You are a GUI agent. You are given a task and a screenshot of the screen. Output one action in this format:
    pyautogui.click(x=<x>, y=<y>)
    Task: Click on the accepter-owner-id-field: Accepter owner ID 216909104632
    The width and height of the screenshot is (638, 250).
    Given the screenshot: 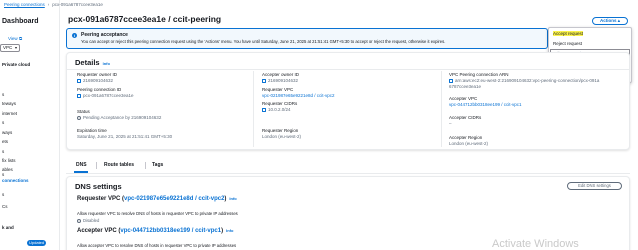 What is the action you would take?
    pyautogui.click(x=280, y=78)
    